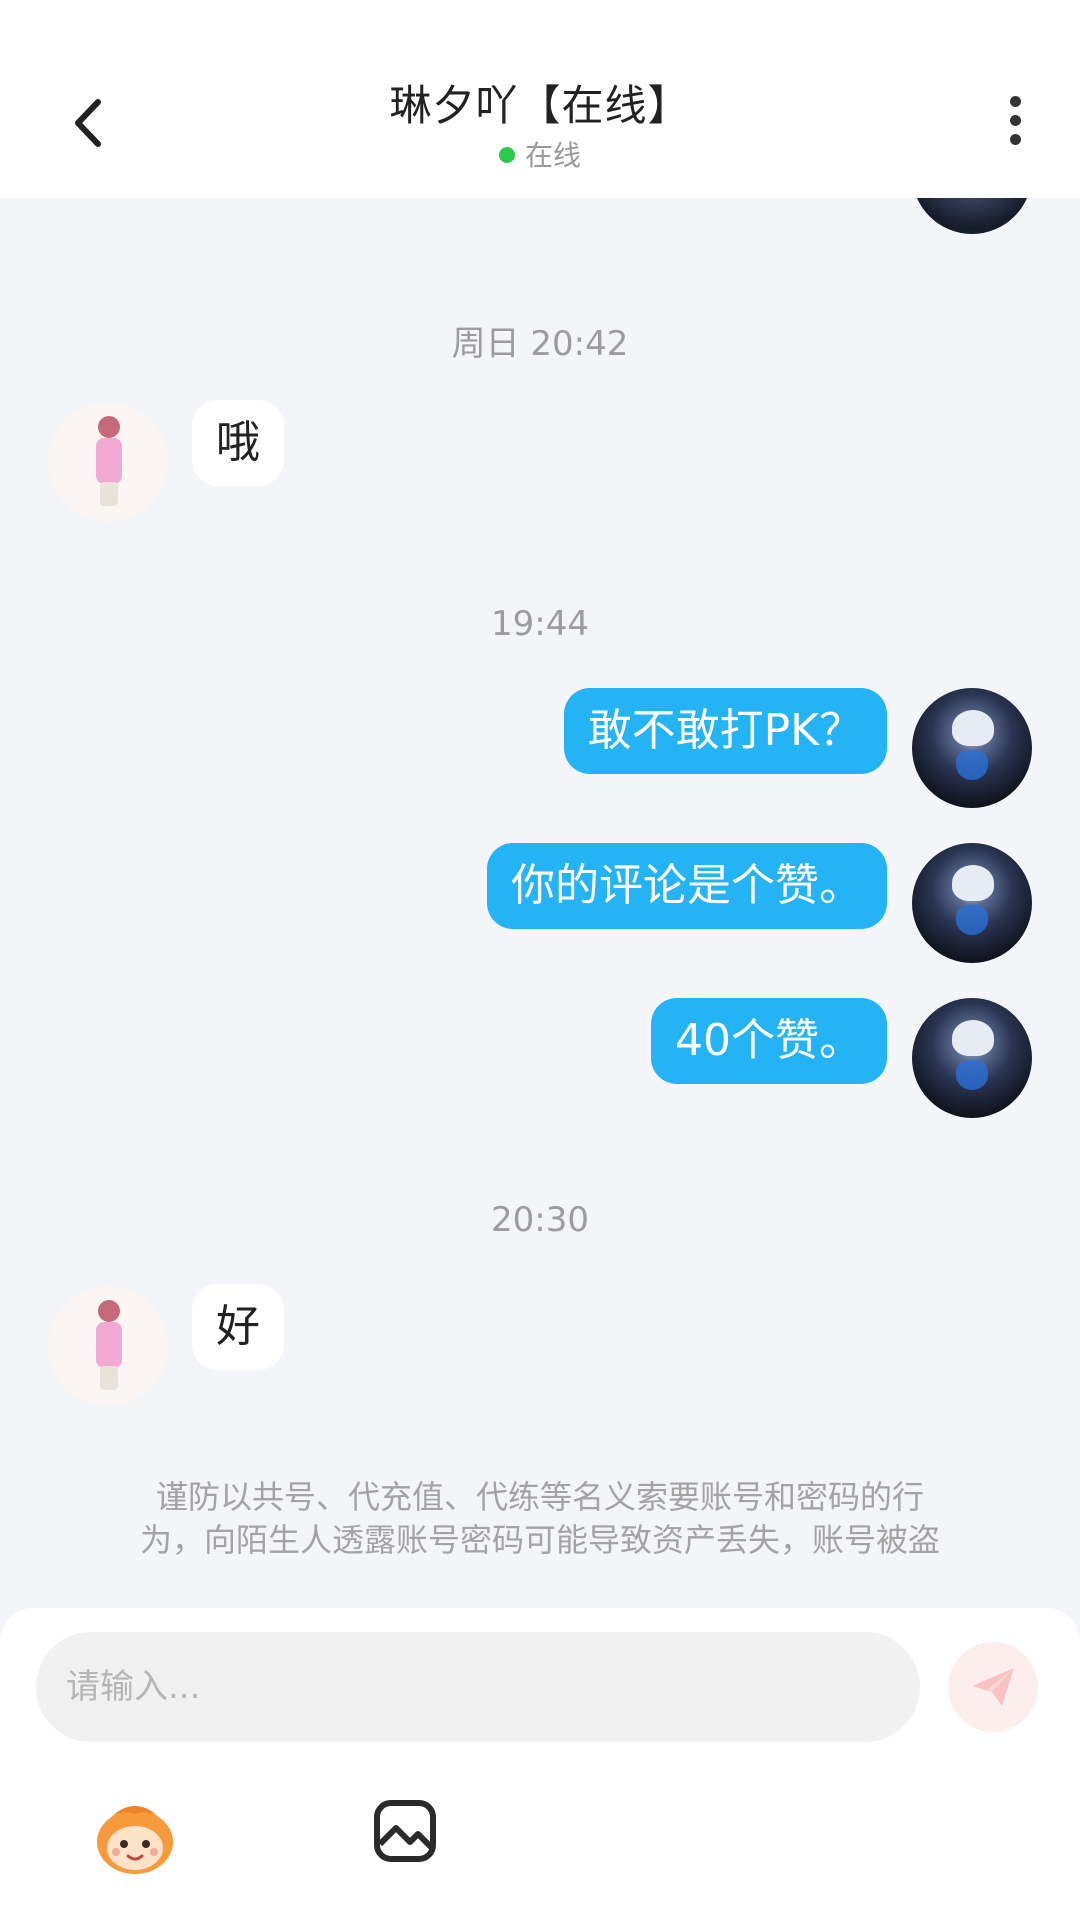 This screenshot has height=1920, width=1080. I want to click on message-bubble-sent: 40个赞。, so click(769, 1041).